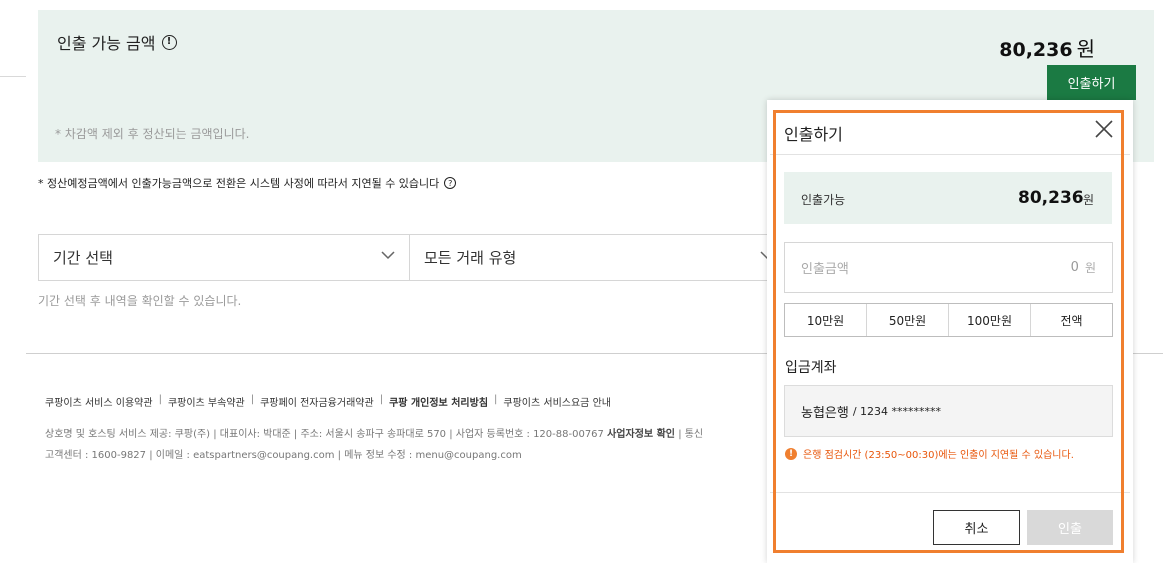 Image resolution: width=1163 pixels, height=563 pixels. Describe the element at coordinates (897, 411) in the screenshot. I see `account-number: / 1234 *********` at that location.